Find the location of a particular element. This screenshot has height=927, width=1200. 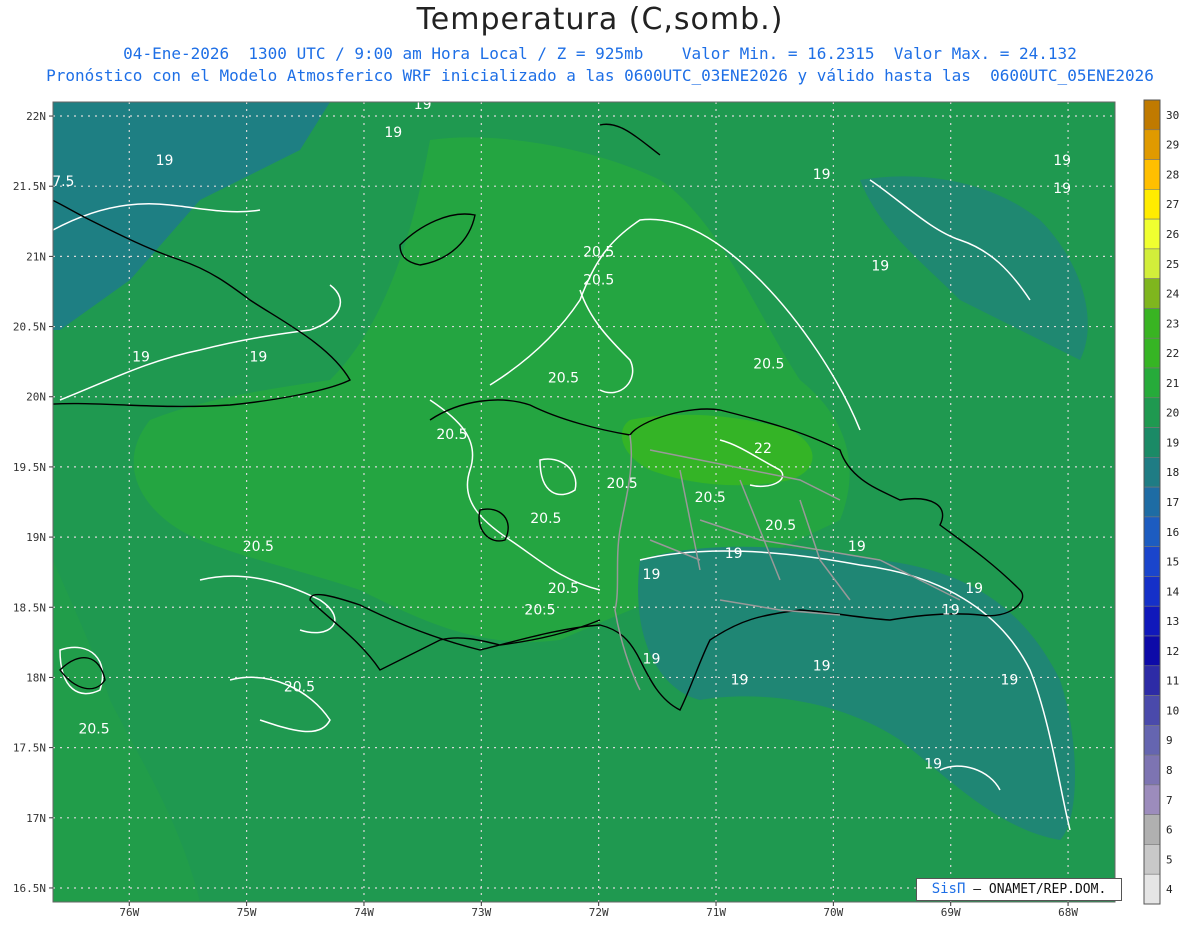

colorbar-label: 13 is located at coordinates (1172, 621).